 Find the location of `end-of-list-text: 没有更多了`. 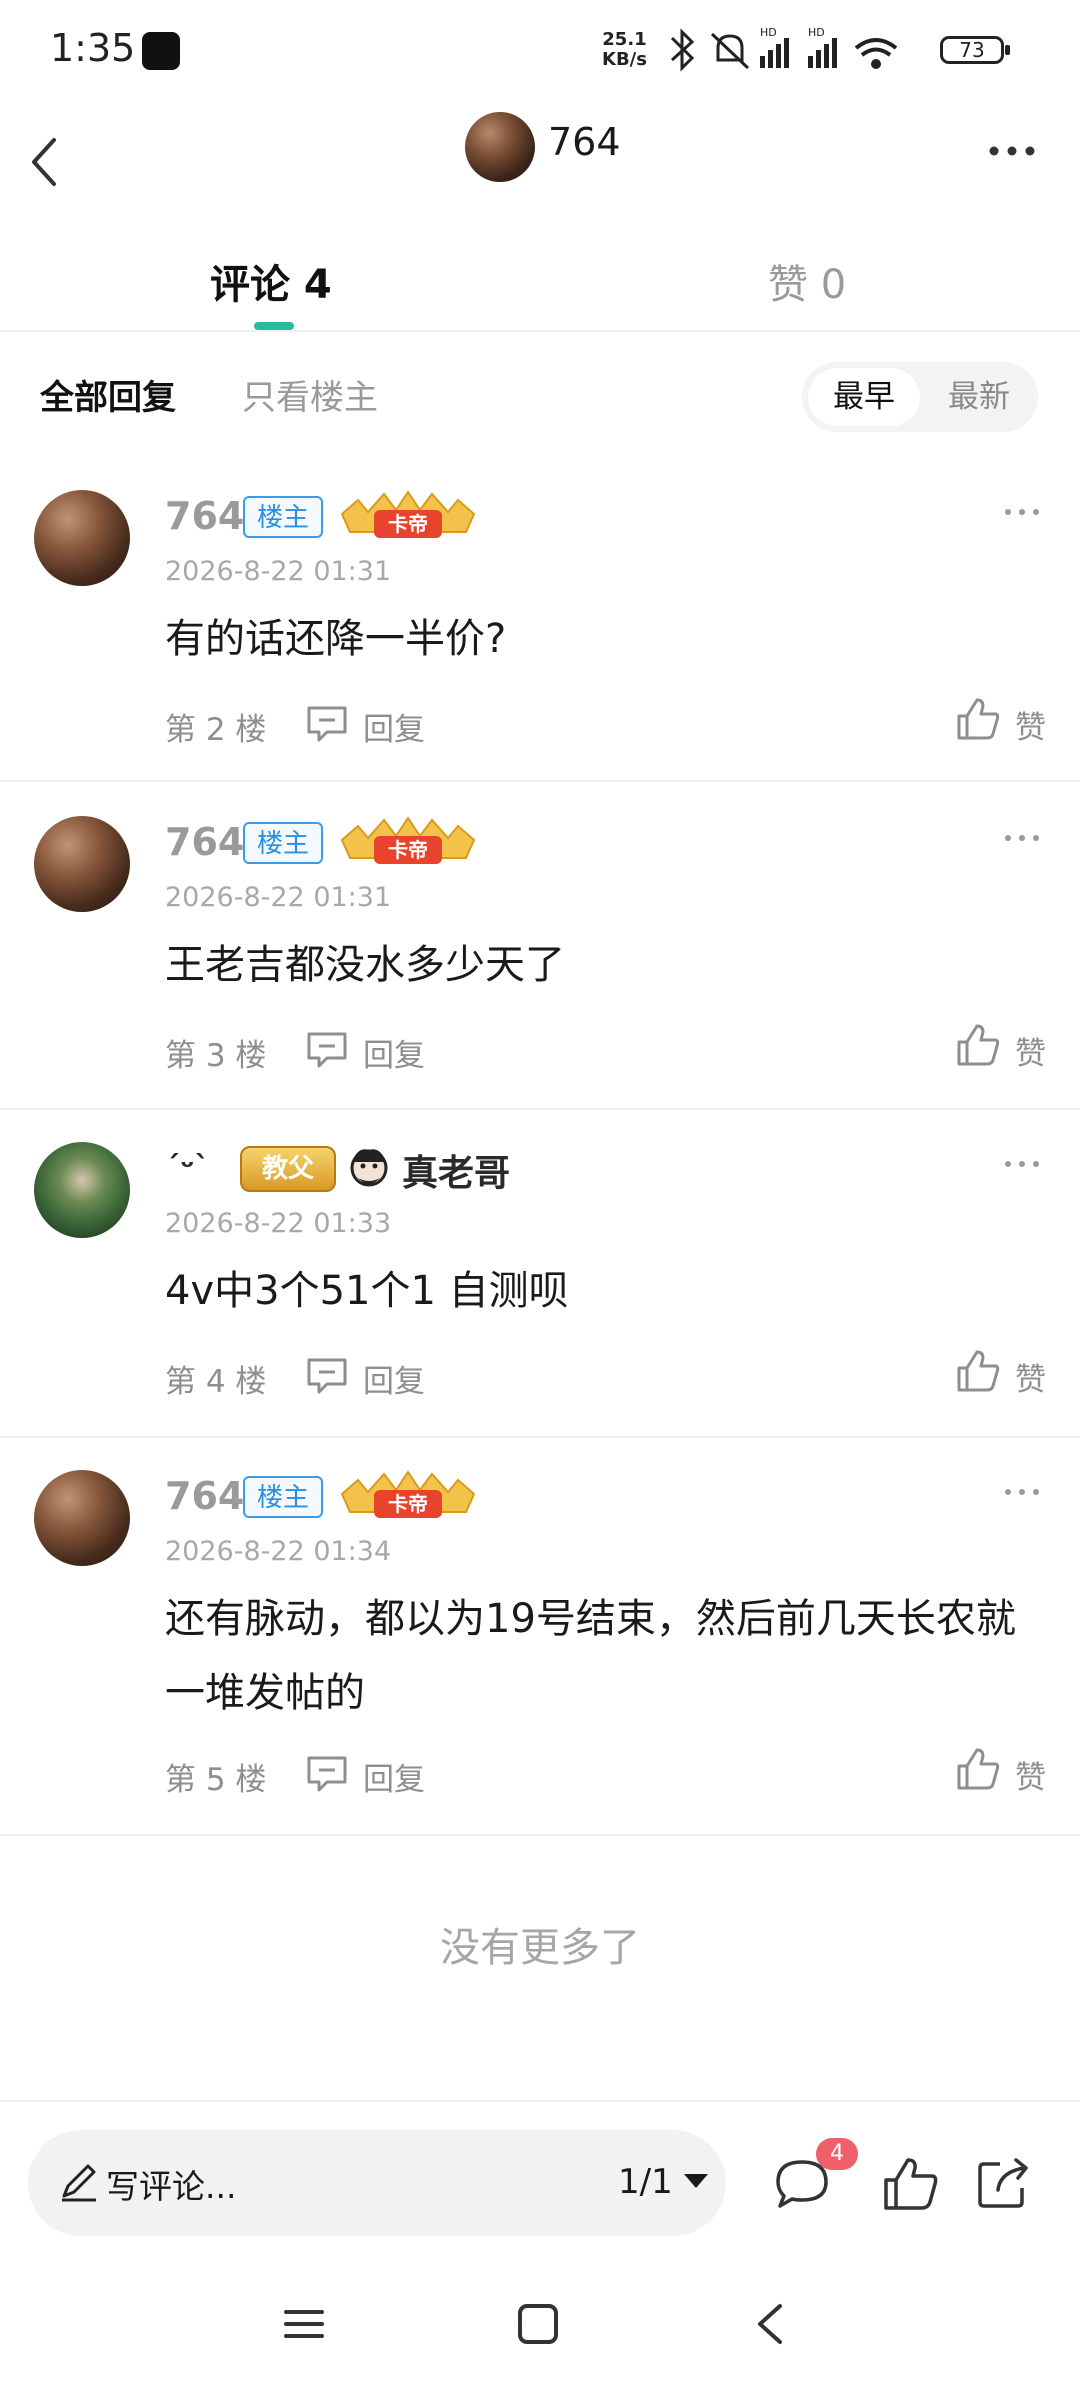

end-of-list-text: 没有更多了 is located at coordinates (540, 1948).